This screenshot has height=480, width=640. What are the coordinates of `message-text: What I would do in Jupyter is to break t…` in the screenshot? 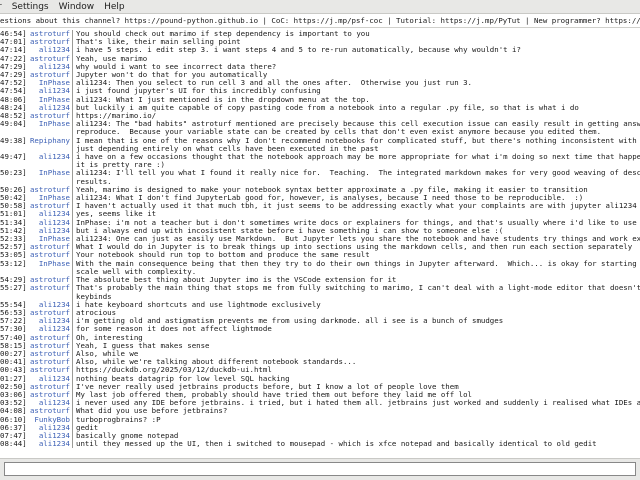 It's located at (354, 247).